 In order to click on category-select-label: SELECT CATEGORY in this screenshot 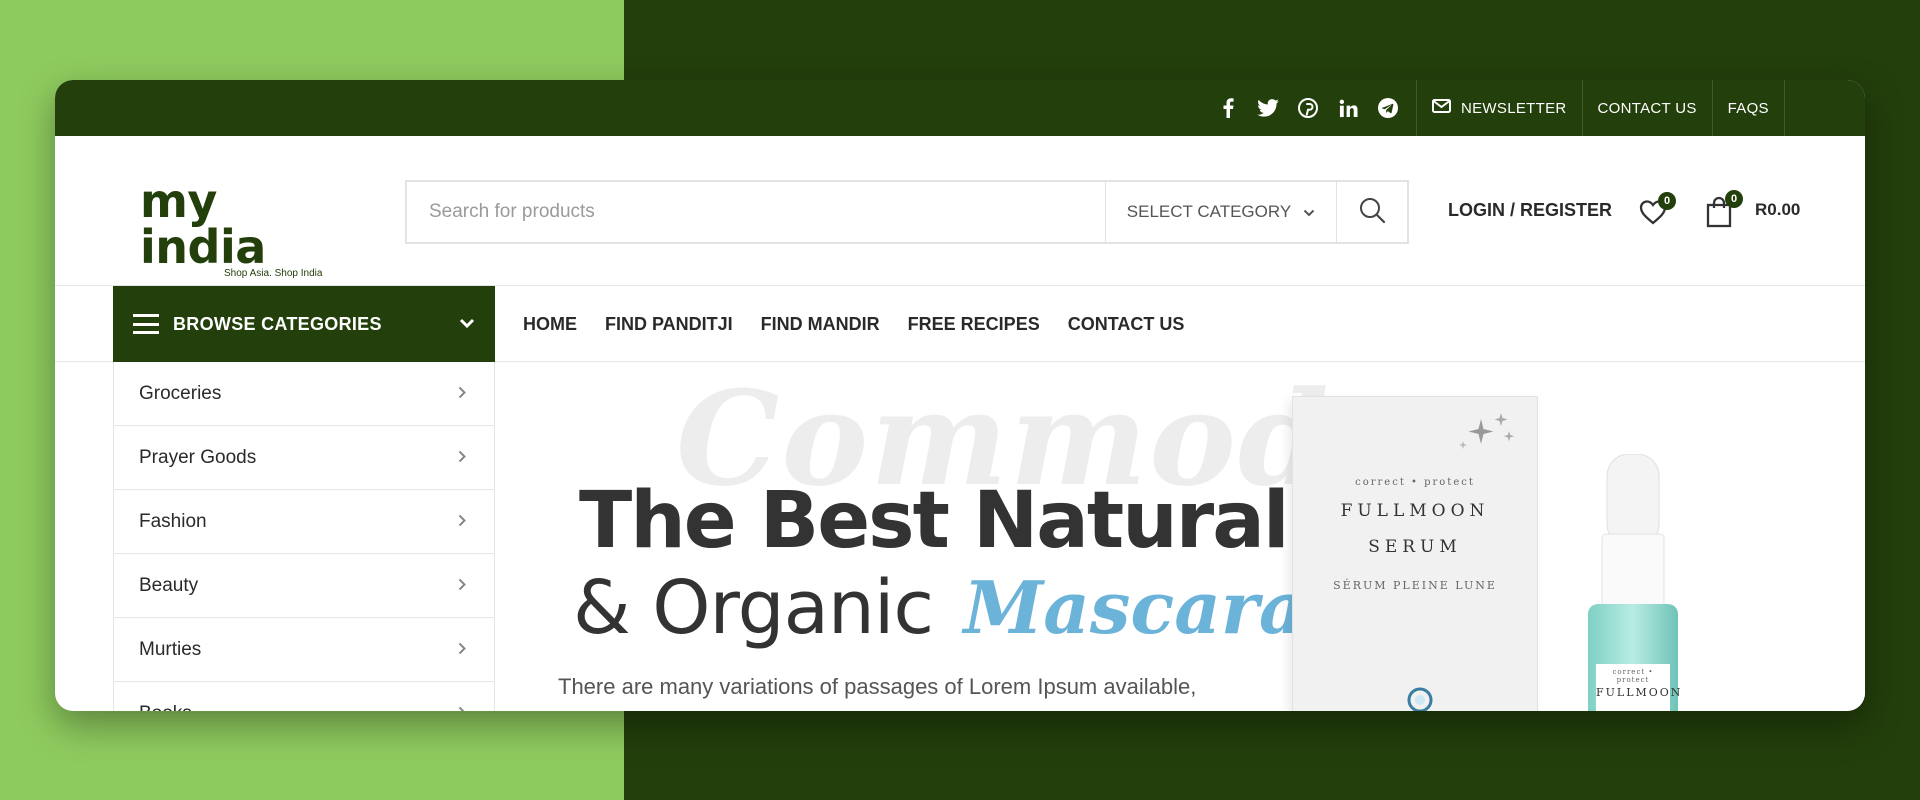, I will do `click(1209, 211)`.